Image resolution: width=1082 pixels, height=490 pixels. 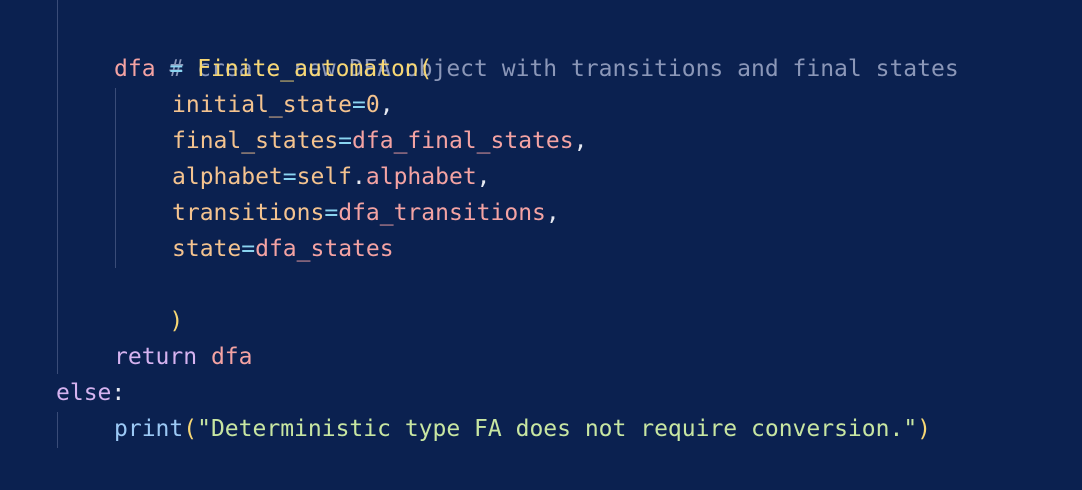 What do you see at coordinates (190, 429) in the screenshot?
I see `print-open-paren: (` at bounding box center [190, 429].